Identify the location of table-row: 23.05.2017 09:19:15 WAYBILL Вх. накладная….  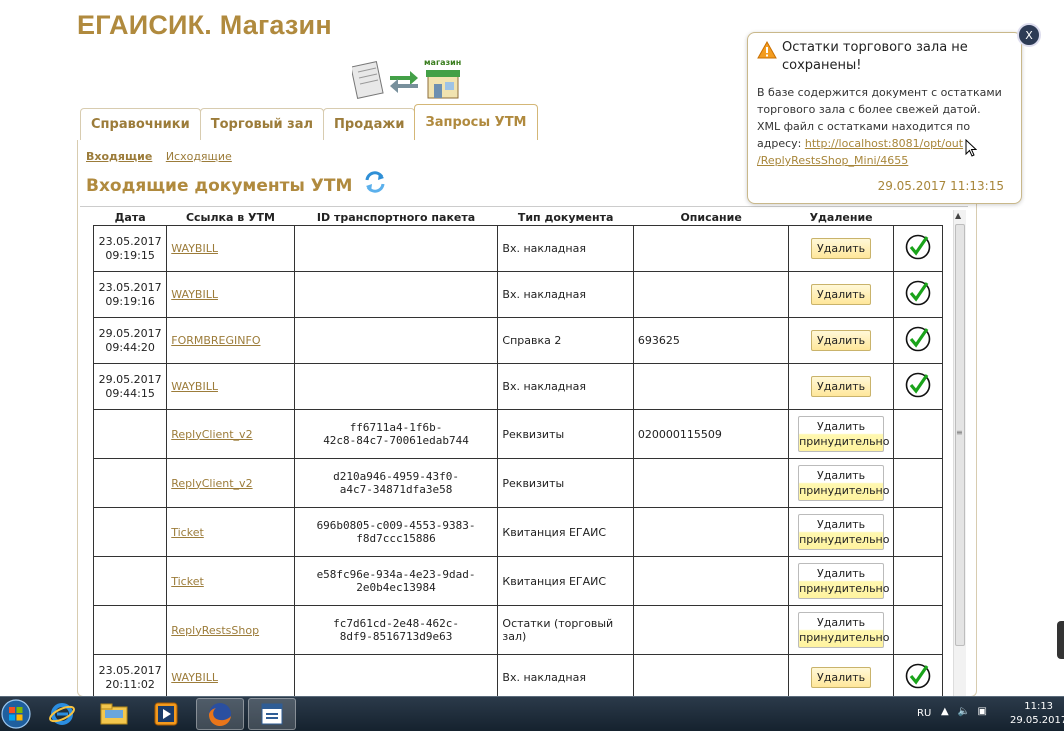
(518, 248).